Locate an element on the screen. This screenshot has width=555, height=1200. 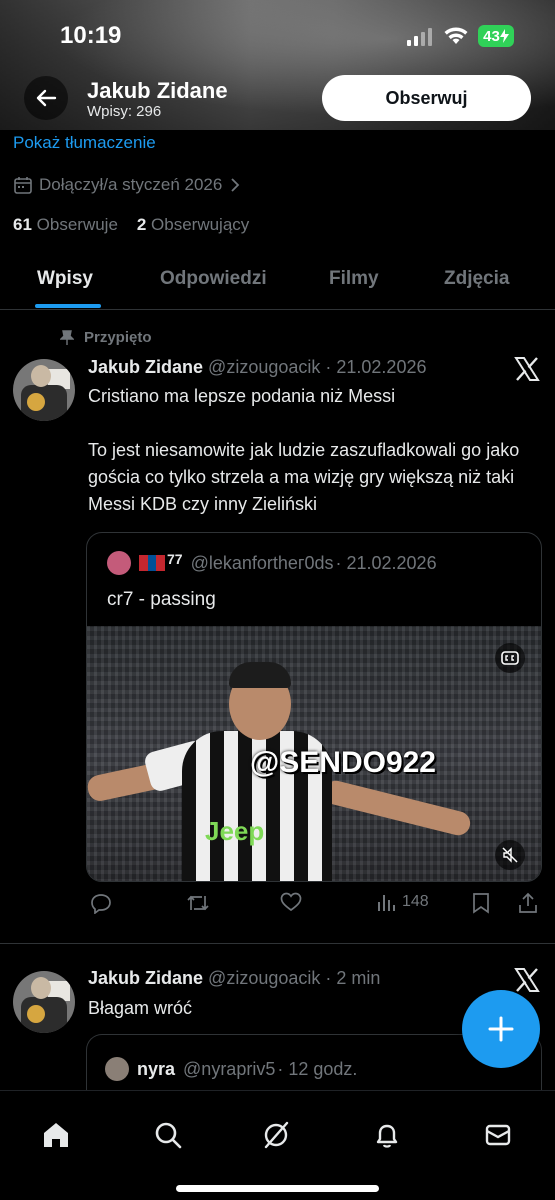
post-text: Cristiano ma lepsze podania niż Messi is located at coordinates (242, 396).